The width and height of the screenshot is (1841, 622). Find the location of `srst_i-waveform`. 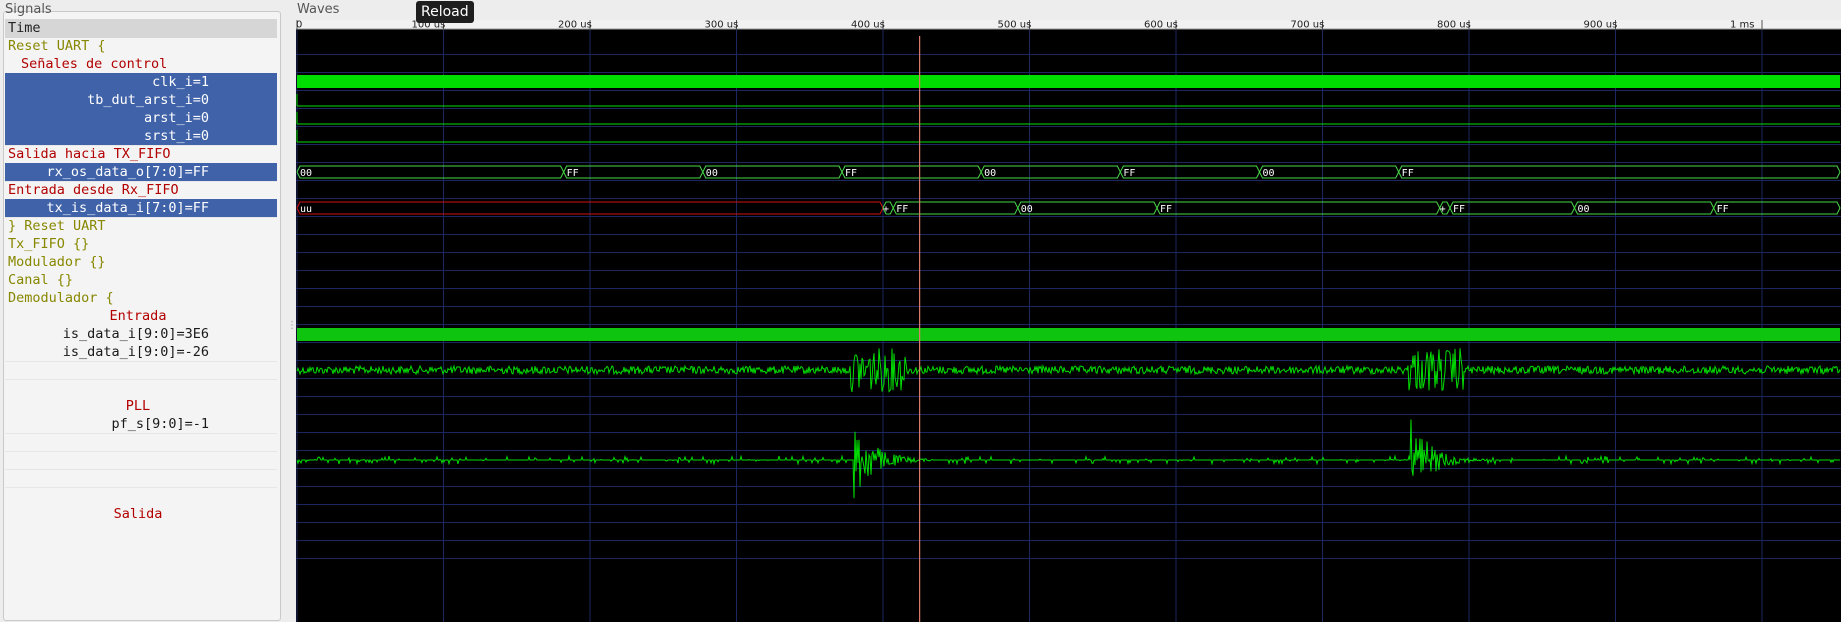

srst_i-waveform is located at coordinates (1068, 136).